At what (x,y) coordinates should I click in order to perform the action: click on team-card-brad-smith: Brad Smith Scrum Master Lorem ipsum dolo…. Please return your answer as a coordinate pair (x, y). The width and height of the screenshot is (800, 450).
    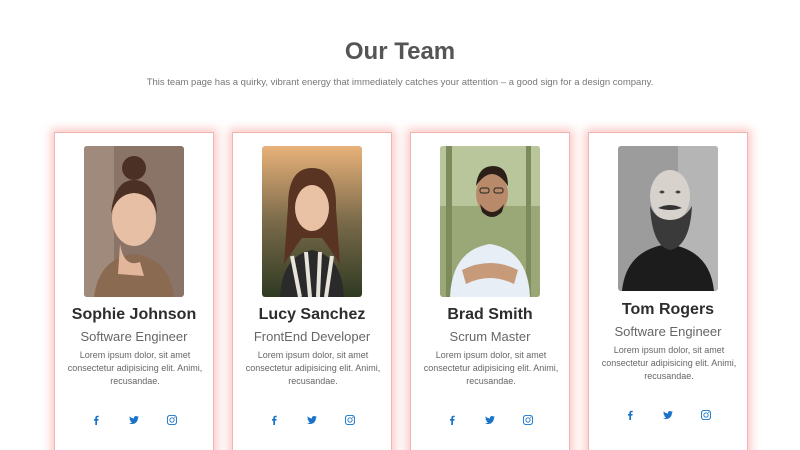
    Looking at the image, I should click on (490, 291).